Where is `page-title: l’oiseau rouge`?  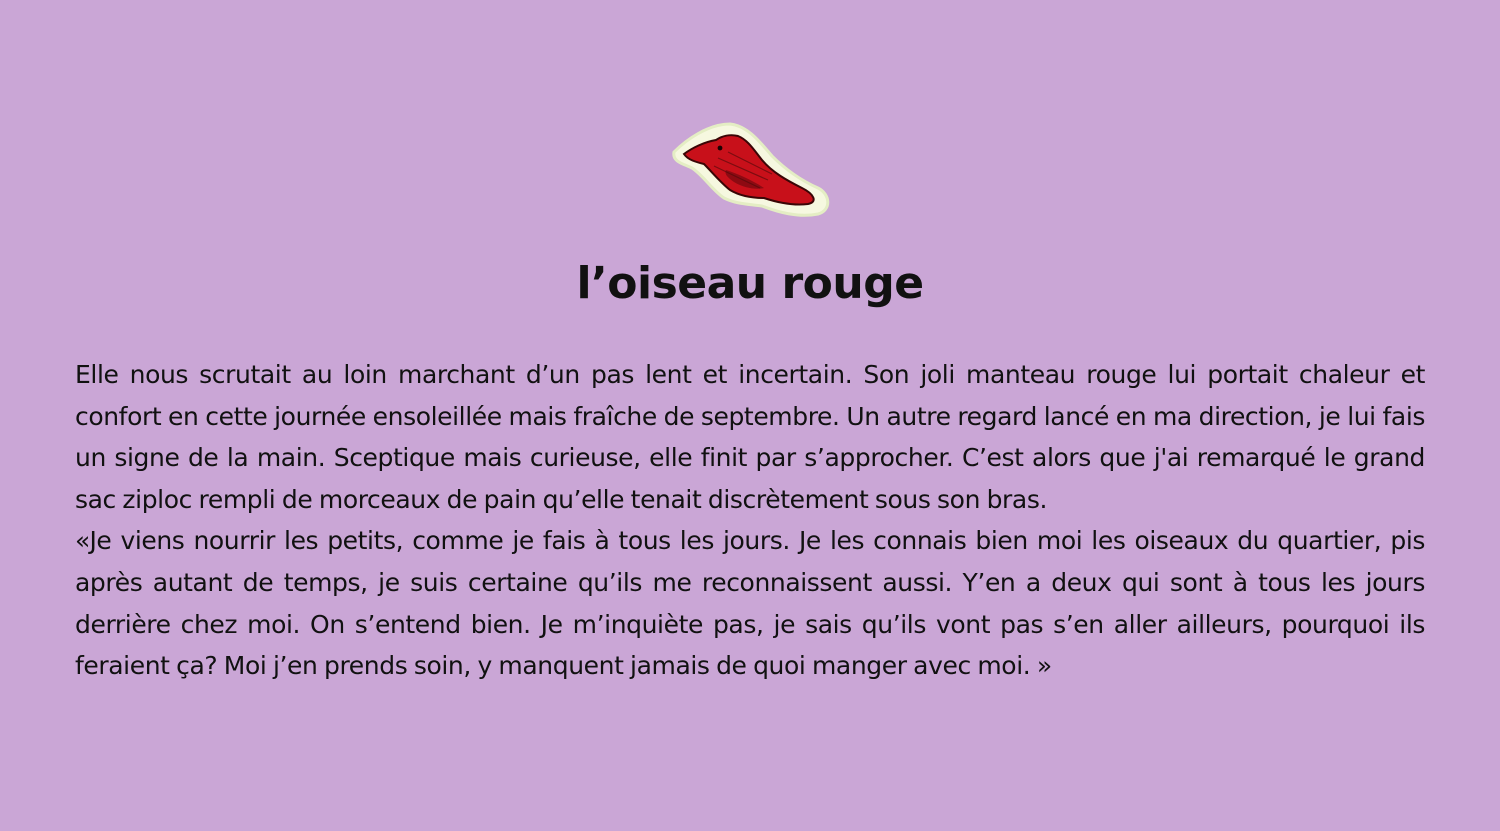
page-title: l’oiseau rouge is located at coordinates (750, 283).